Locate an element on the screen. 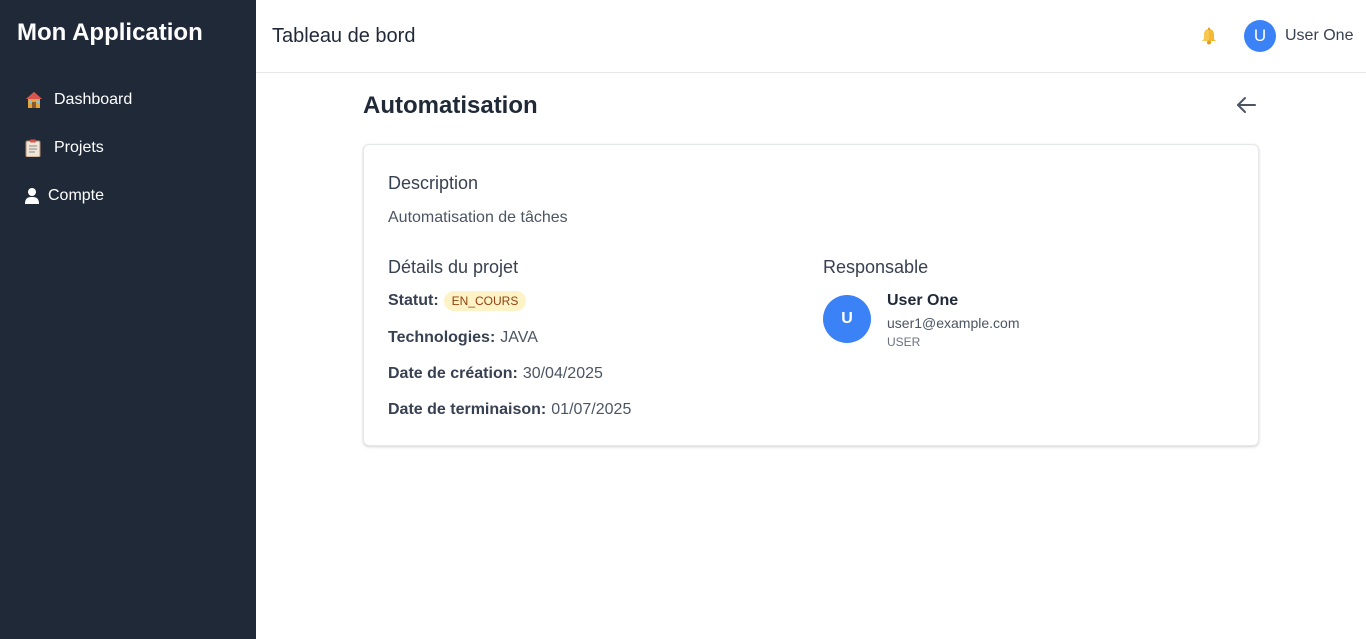 The width and height of the screenshot is (1366, 639). created-date-value: 30/04/2025 is located at coordinates (562, 373).